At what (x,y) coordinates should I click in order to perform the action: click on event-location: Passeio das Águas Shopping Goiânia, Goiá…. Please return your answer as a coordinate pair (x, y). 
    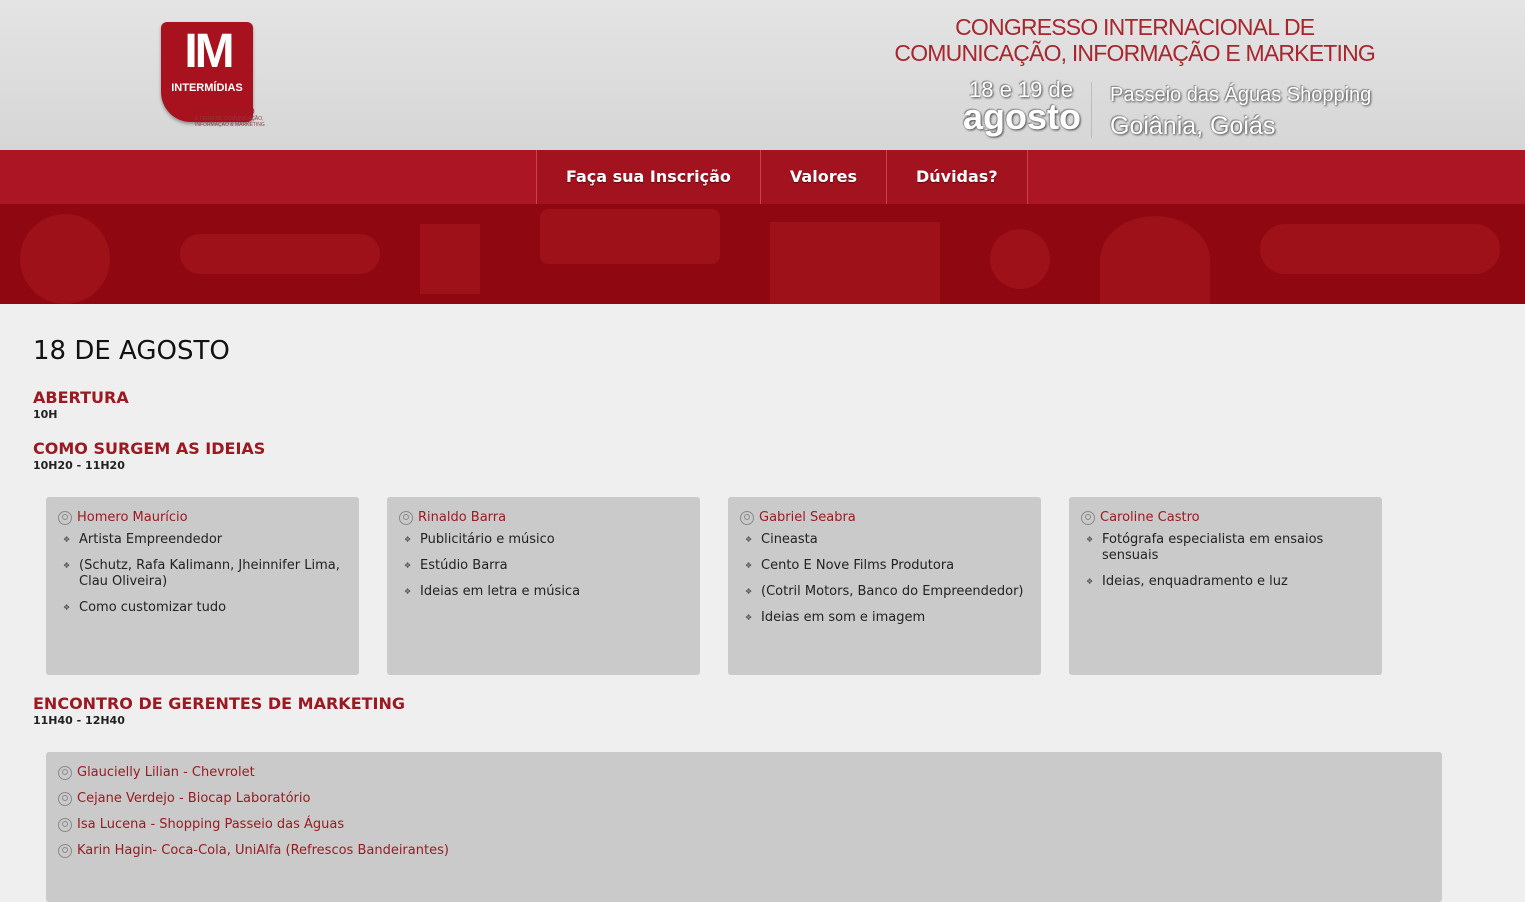
    Looking at the image, I should click on (1240, 113).